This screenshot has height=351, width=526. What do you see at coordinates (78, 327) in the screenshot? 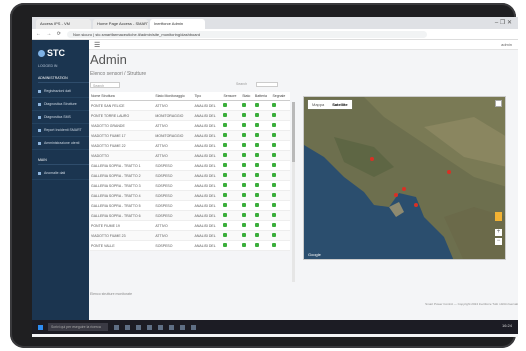
I see `taskbar-search: Scrivi qui per eseguire la ricerca` at bounding box center [78, 327].